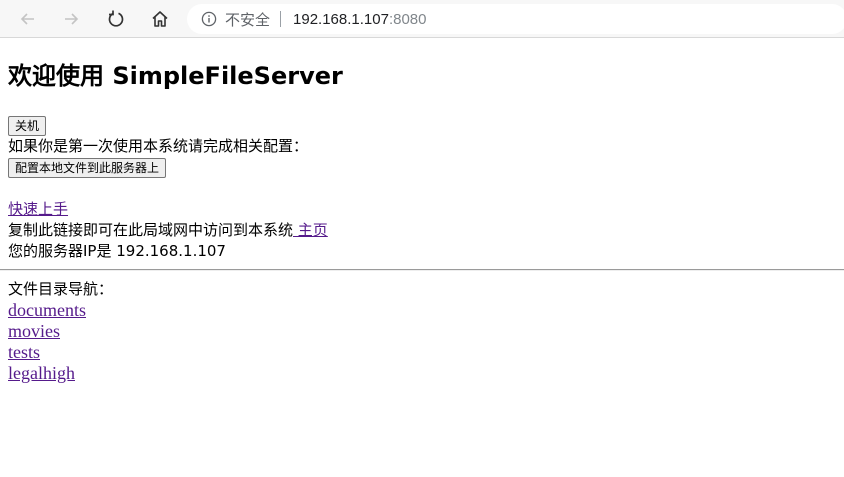  I want to click on reload-icon, so click(116, 18).